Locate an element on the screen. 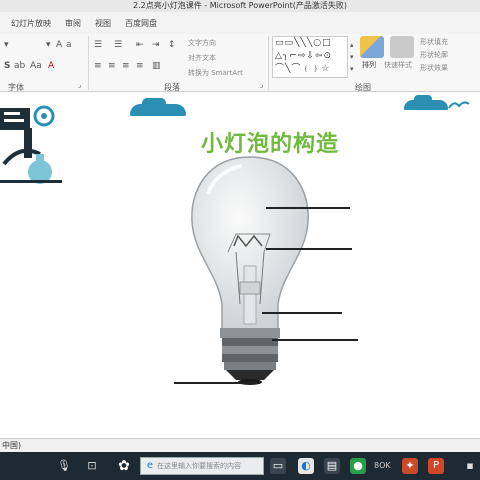 This screenshot has height=480, width=480. light-bulb-illustration is located at coordinates (250, 270).